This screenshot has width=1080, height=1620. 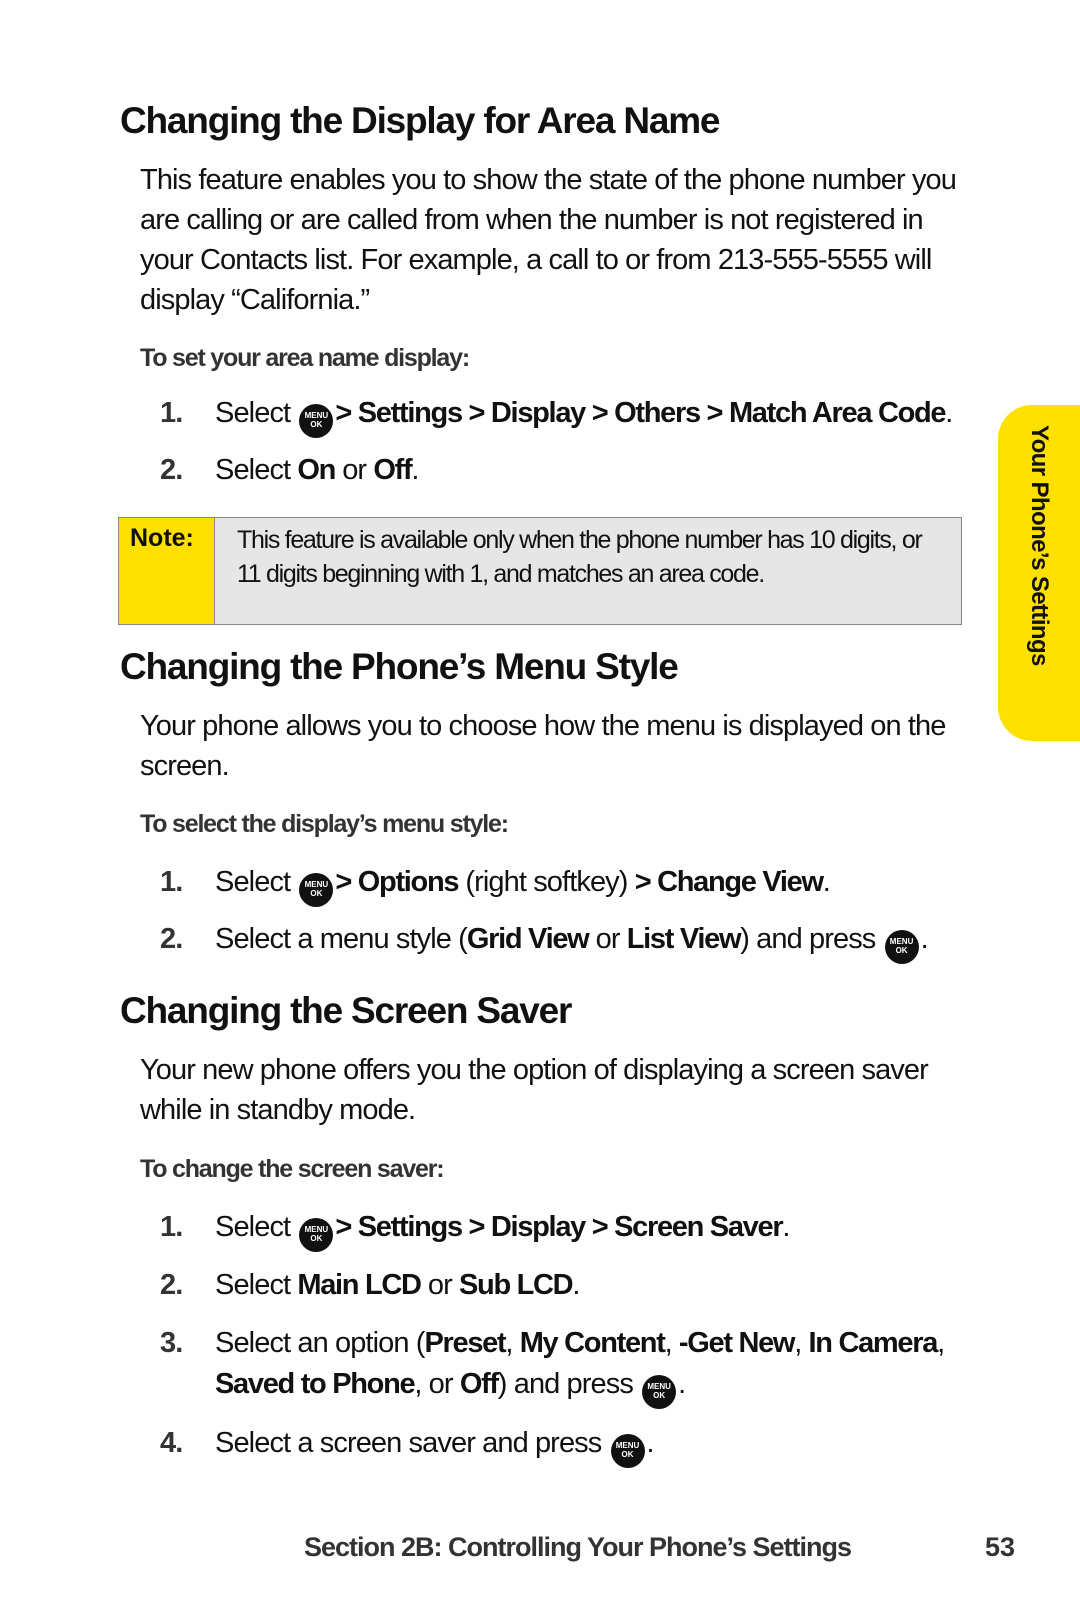 What do you see at coordinates (729, 882) in the screenshot?
I see `menu-path: > Change View` at bounding box center [729, 882].